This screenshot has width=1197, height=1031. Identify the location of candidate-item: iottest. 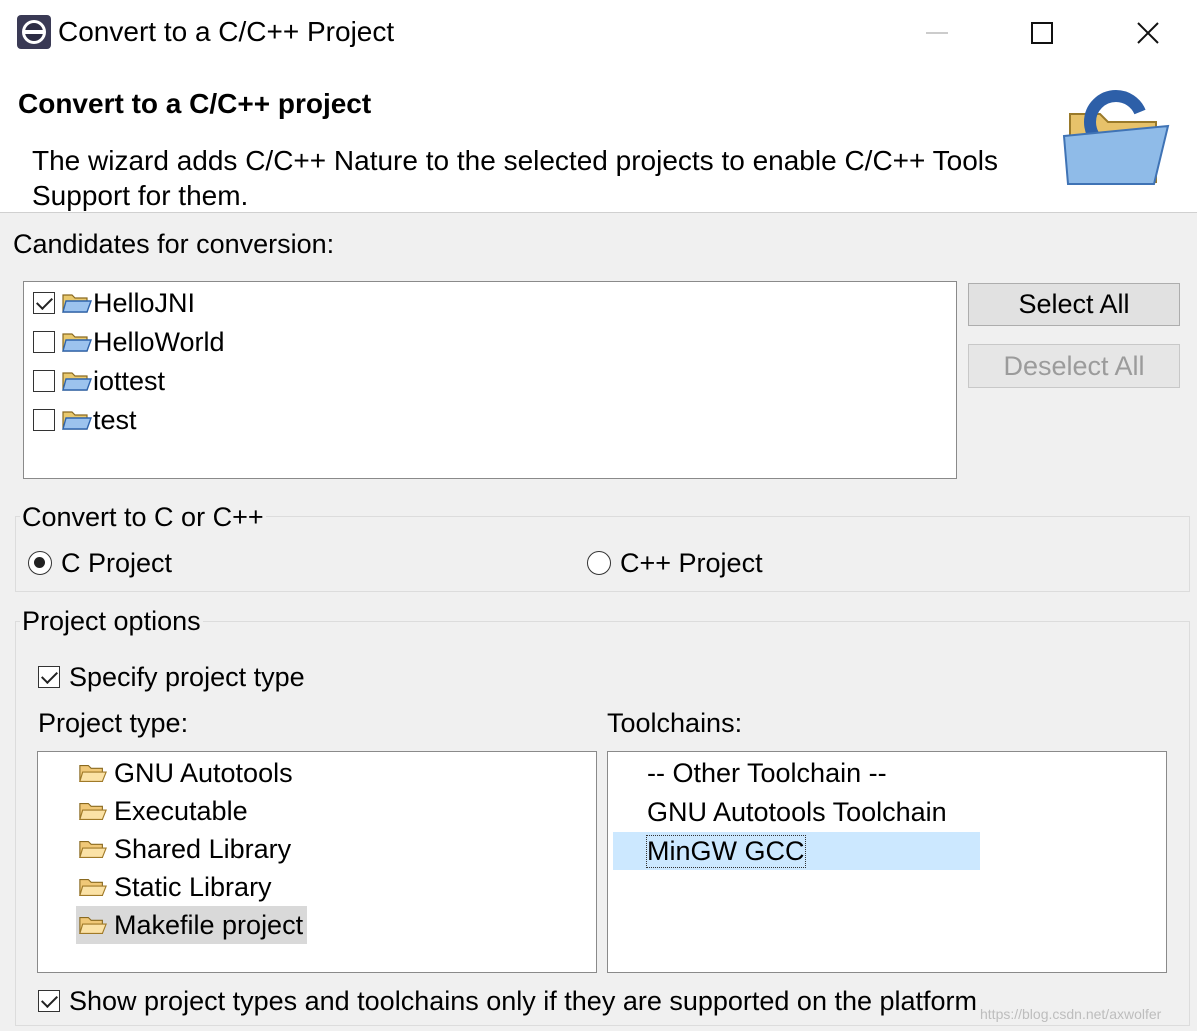
(99, 381).